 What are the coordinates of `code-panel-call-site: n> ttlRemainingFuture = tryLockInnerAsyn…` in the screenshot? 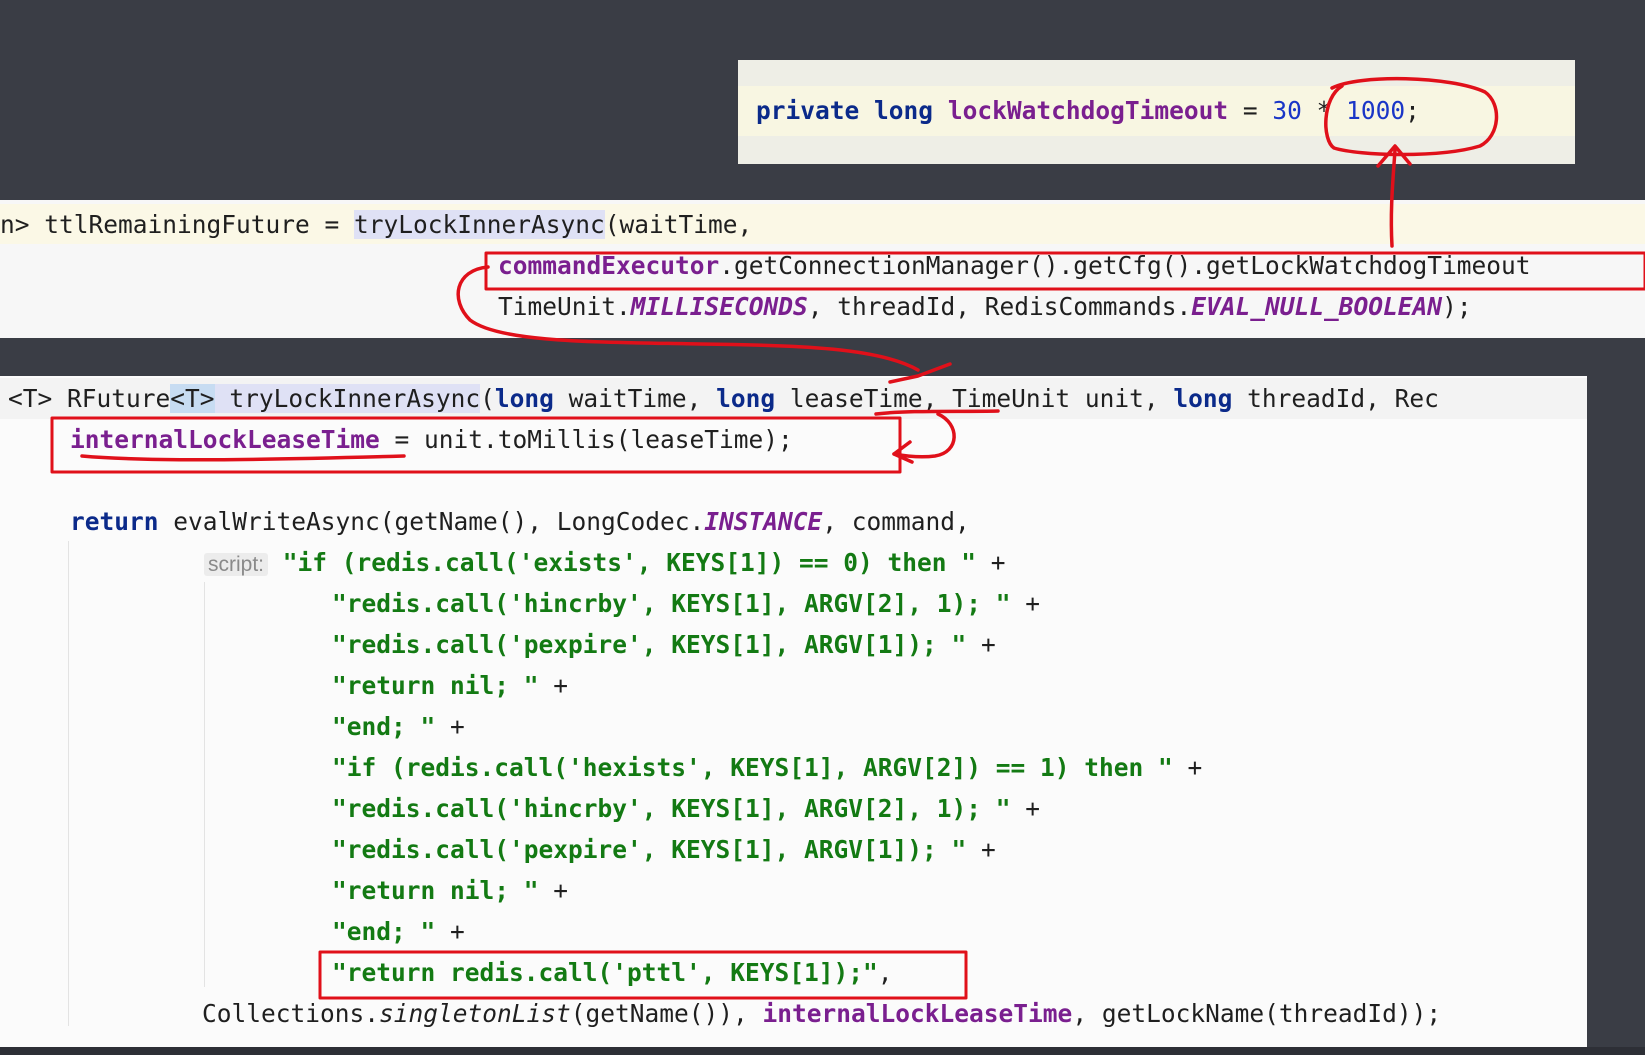 It's located at (822, 269).